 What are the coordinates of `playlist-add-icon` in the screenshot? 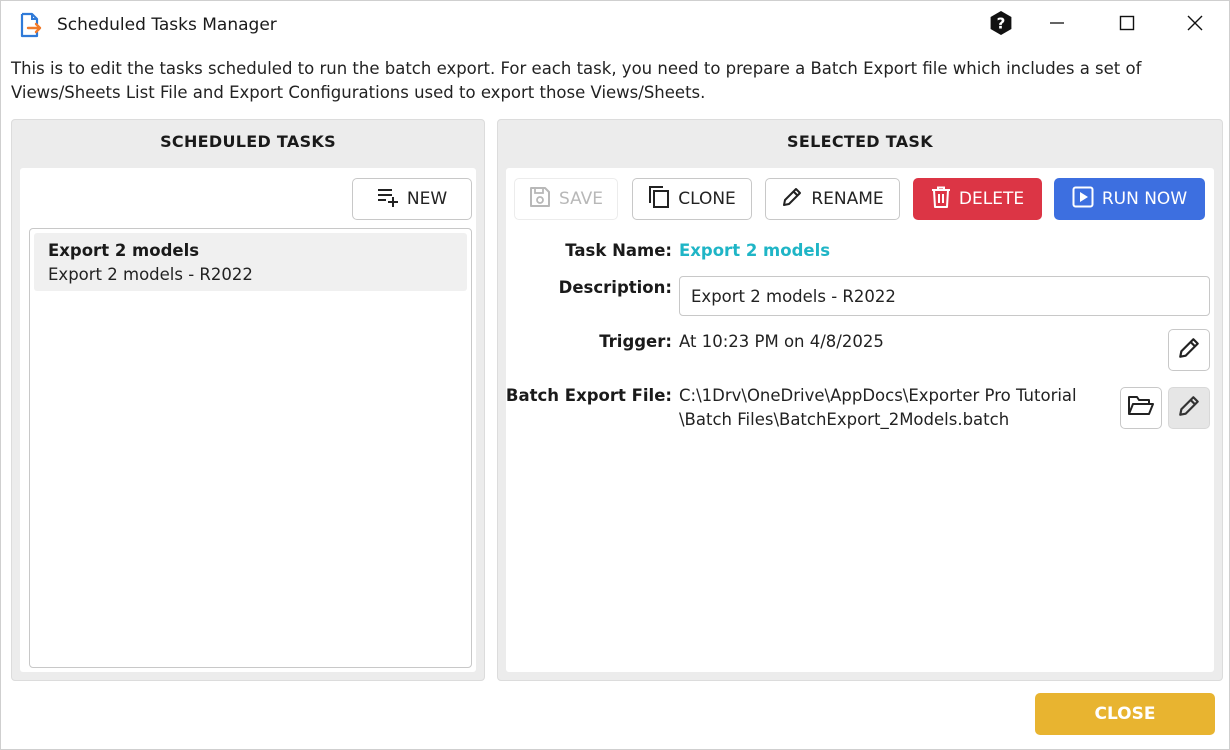 It's located at (388, 199).